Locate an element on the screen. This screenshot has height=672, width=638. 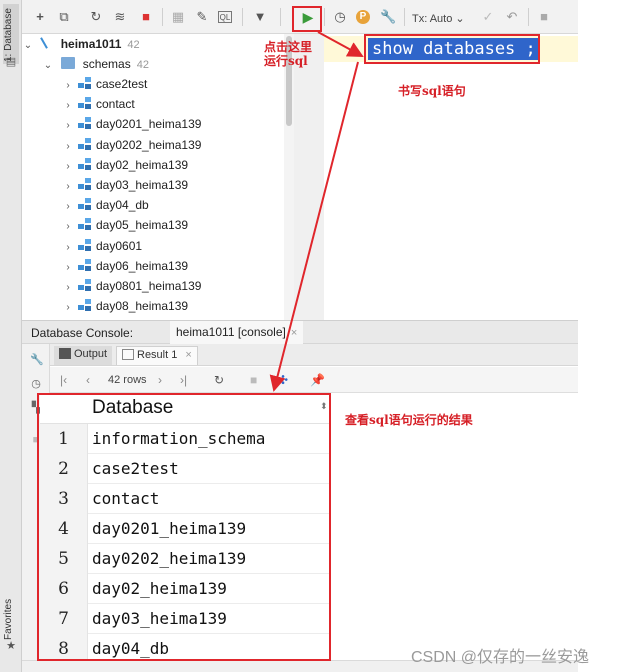
annotation-arrows is located at coordinates (316, 211).